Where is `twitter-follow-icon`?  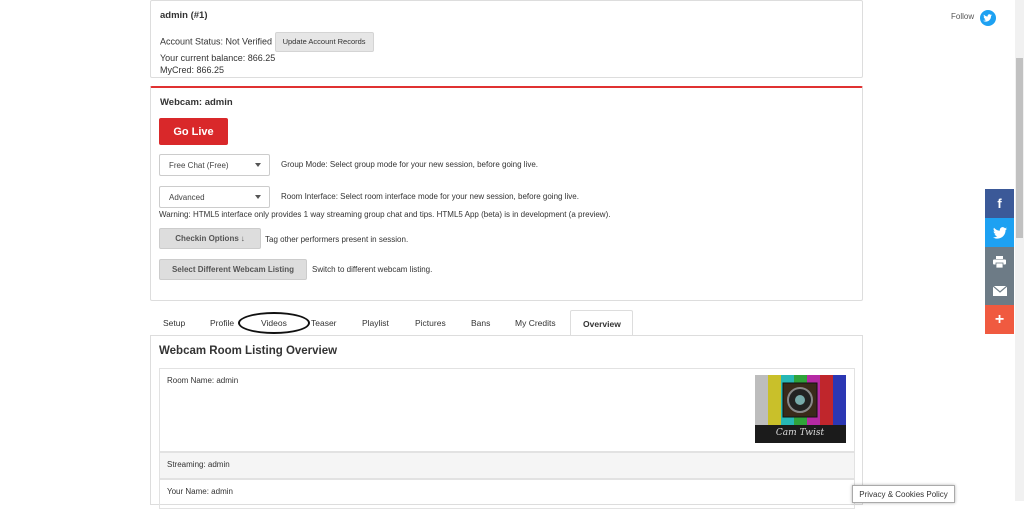
twitter-follow-icon is located at coordinates (988, 18).